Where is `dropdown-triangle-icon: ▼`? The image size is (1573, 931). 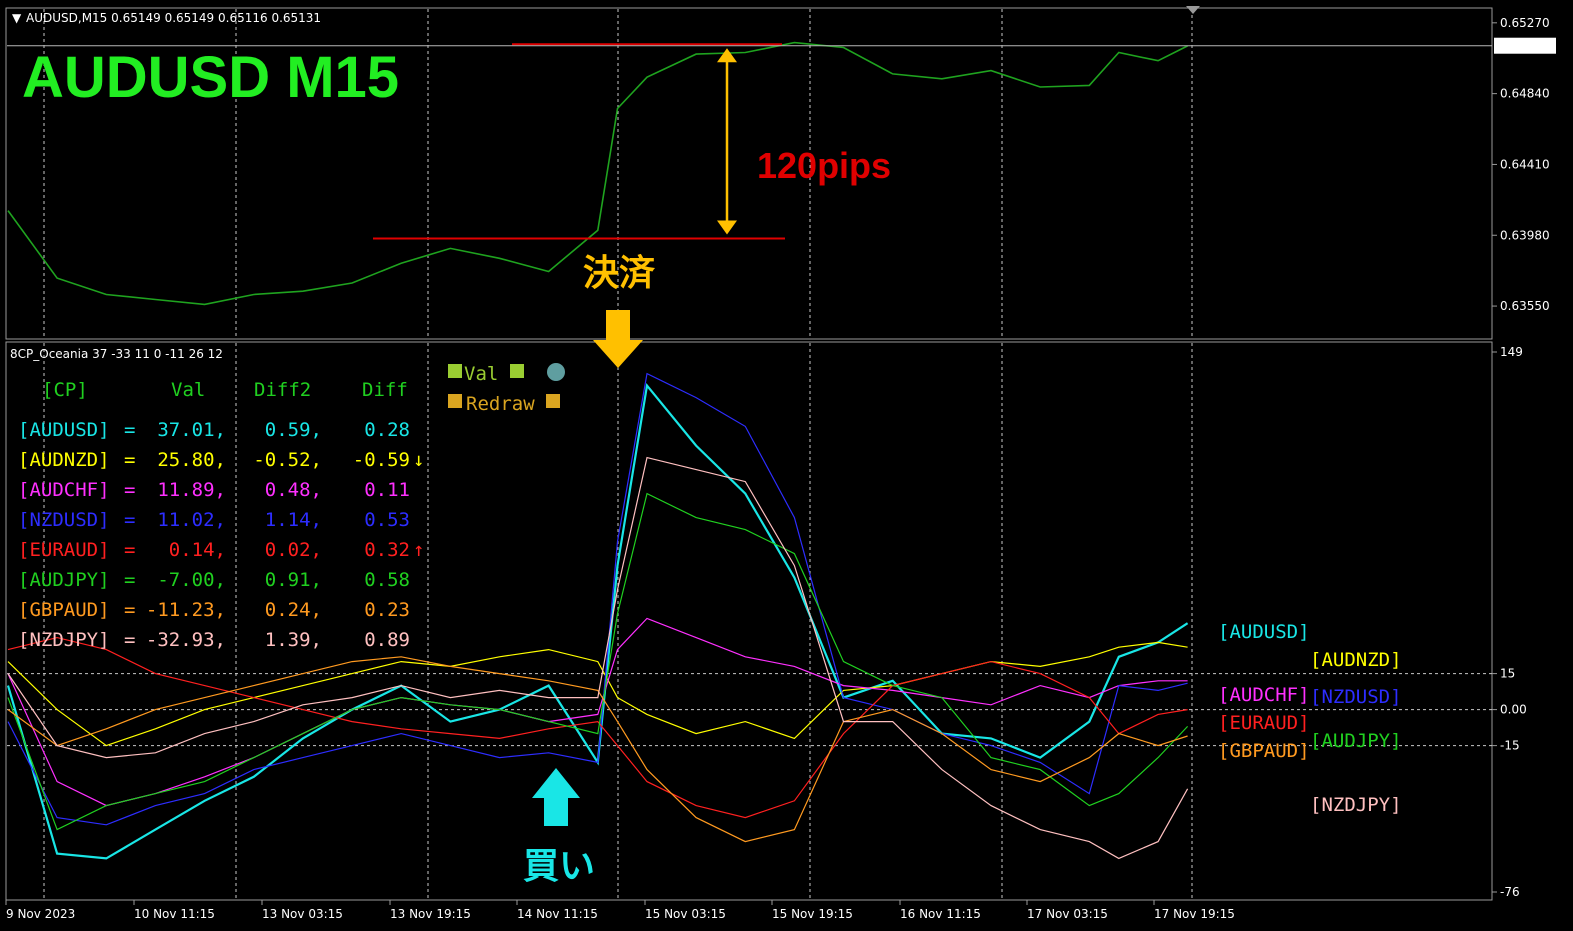 dropdown-triangle-icon: ▼ is located at coordinates (17, 18).